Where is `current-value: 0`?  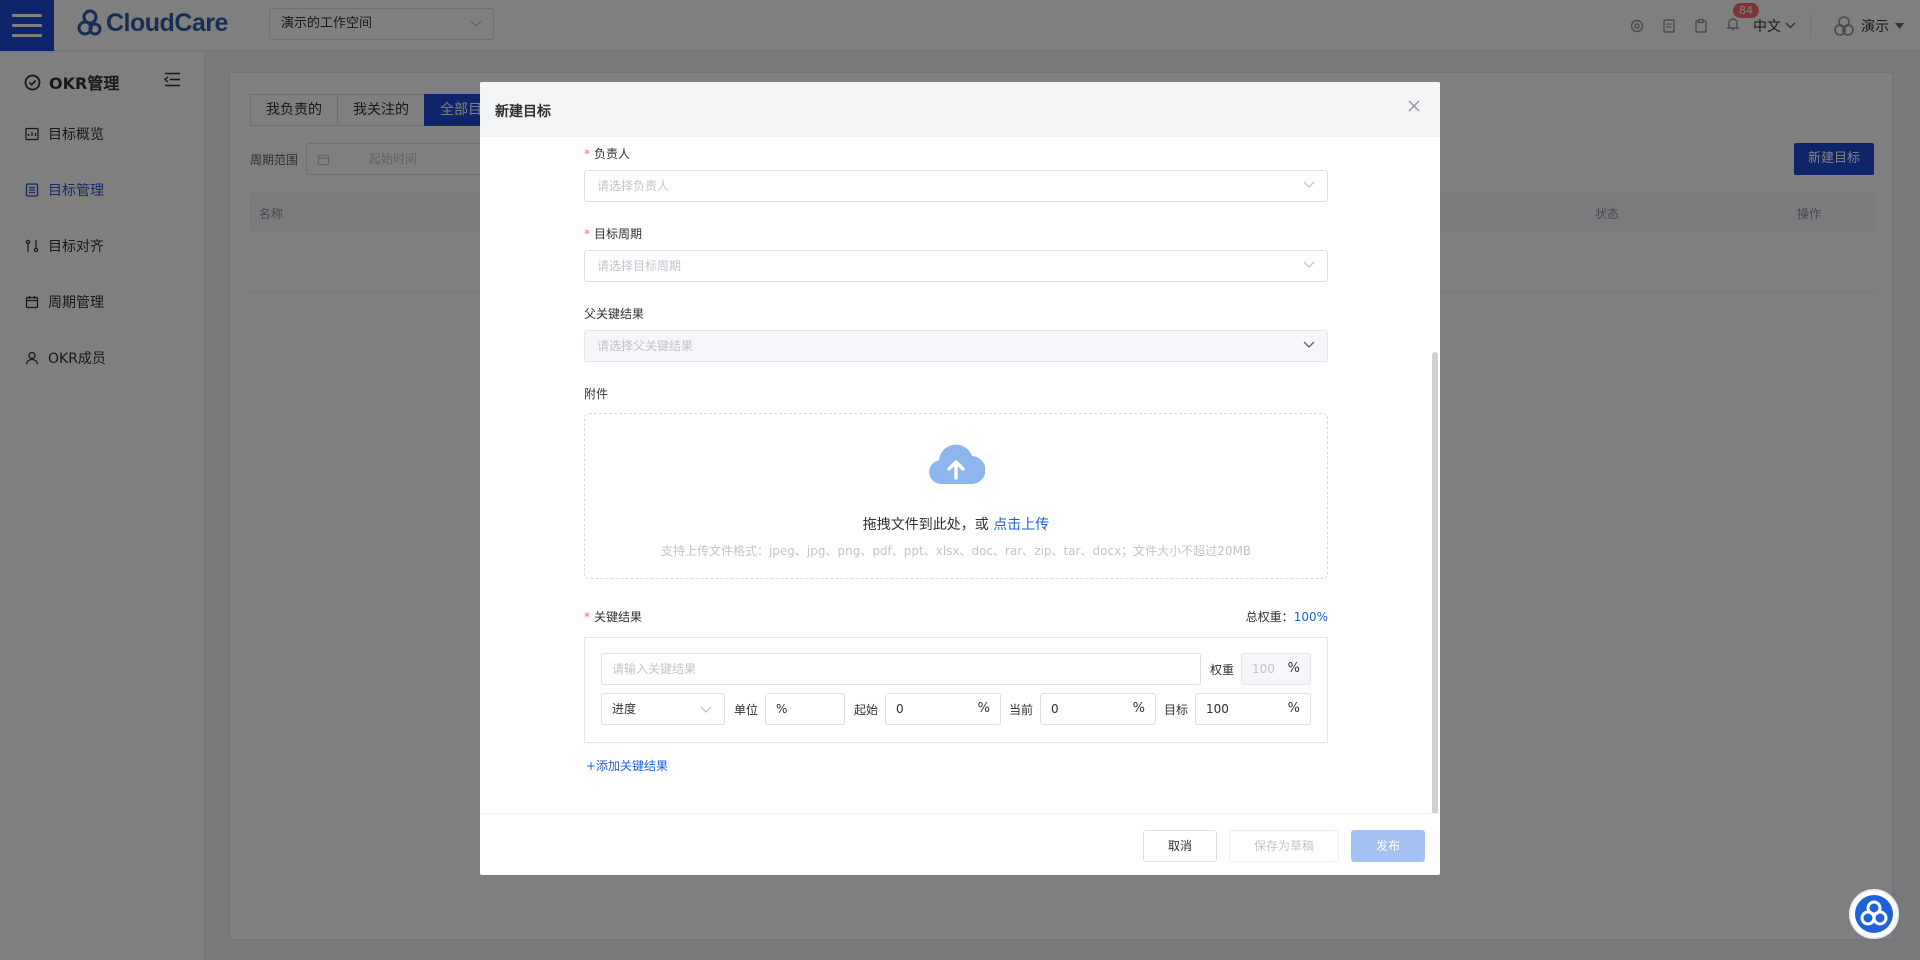
current-value: 0 is located at coordinates (1055, 709).